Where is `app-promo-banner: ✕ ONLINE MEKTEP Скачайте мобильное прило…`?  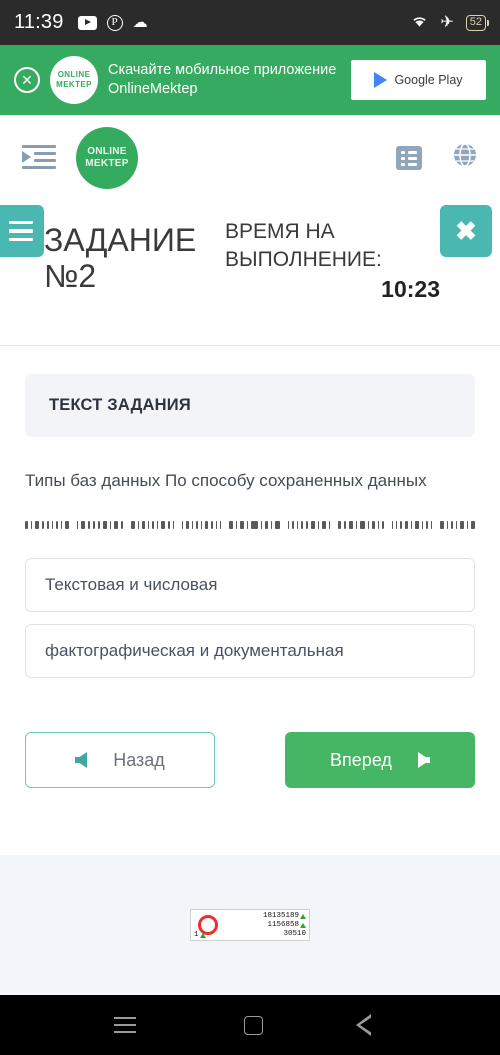
app-promo-banner: ✕ ONLINE MEKTEP Скачайте мобильное прило… is located at coordinates (250, 80).